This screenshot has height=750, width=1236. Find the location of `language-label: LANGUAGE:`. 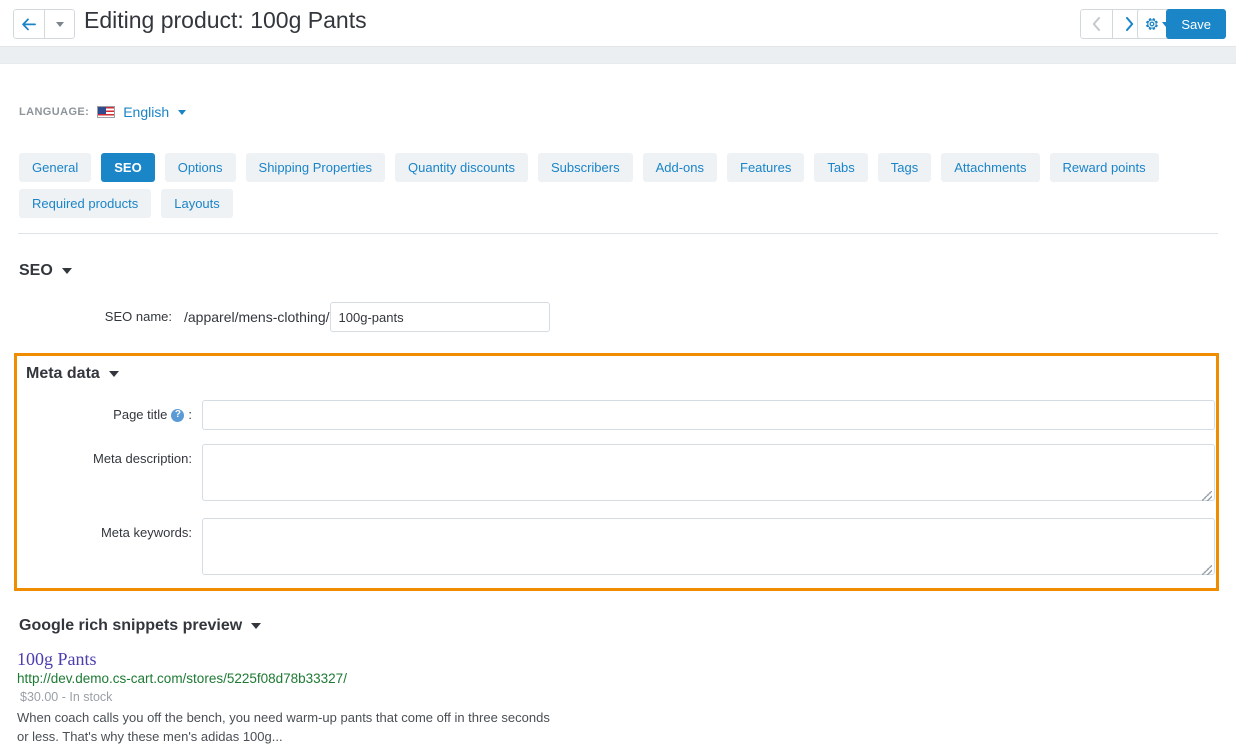

language-label: LANGUAGE: is located at coordinates (54, 112).